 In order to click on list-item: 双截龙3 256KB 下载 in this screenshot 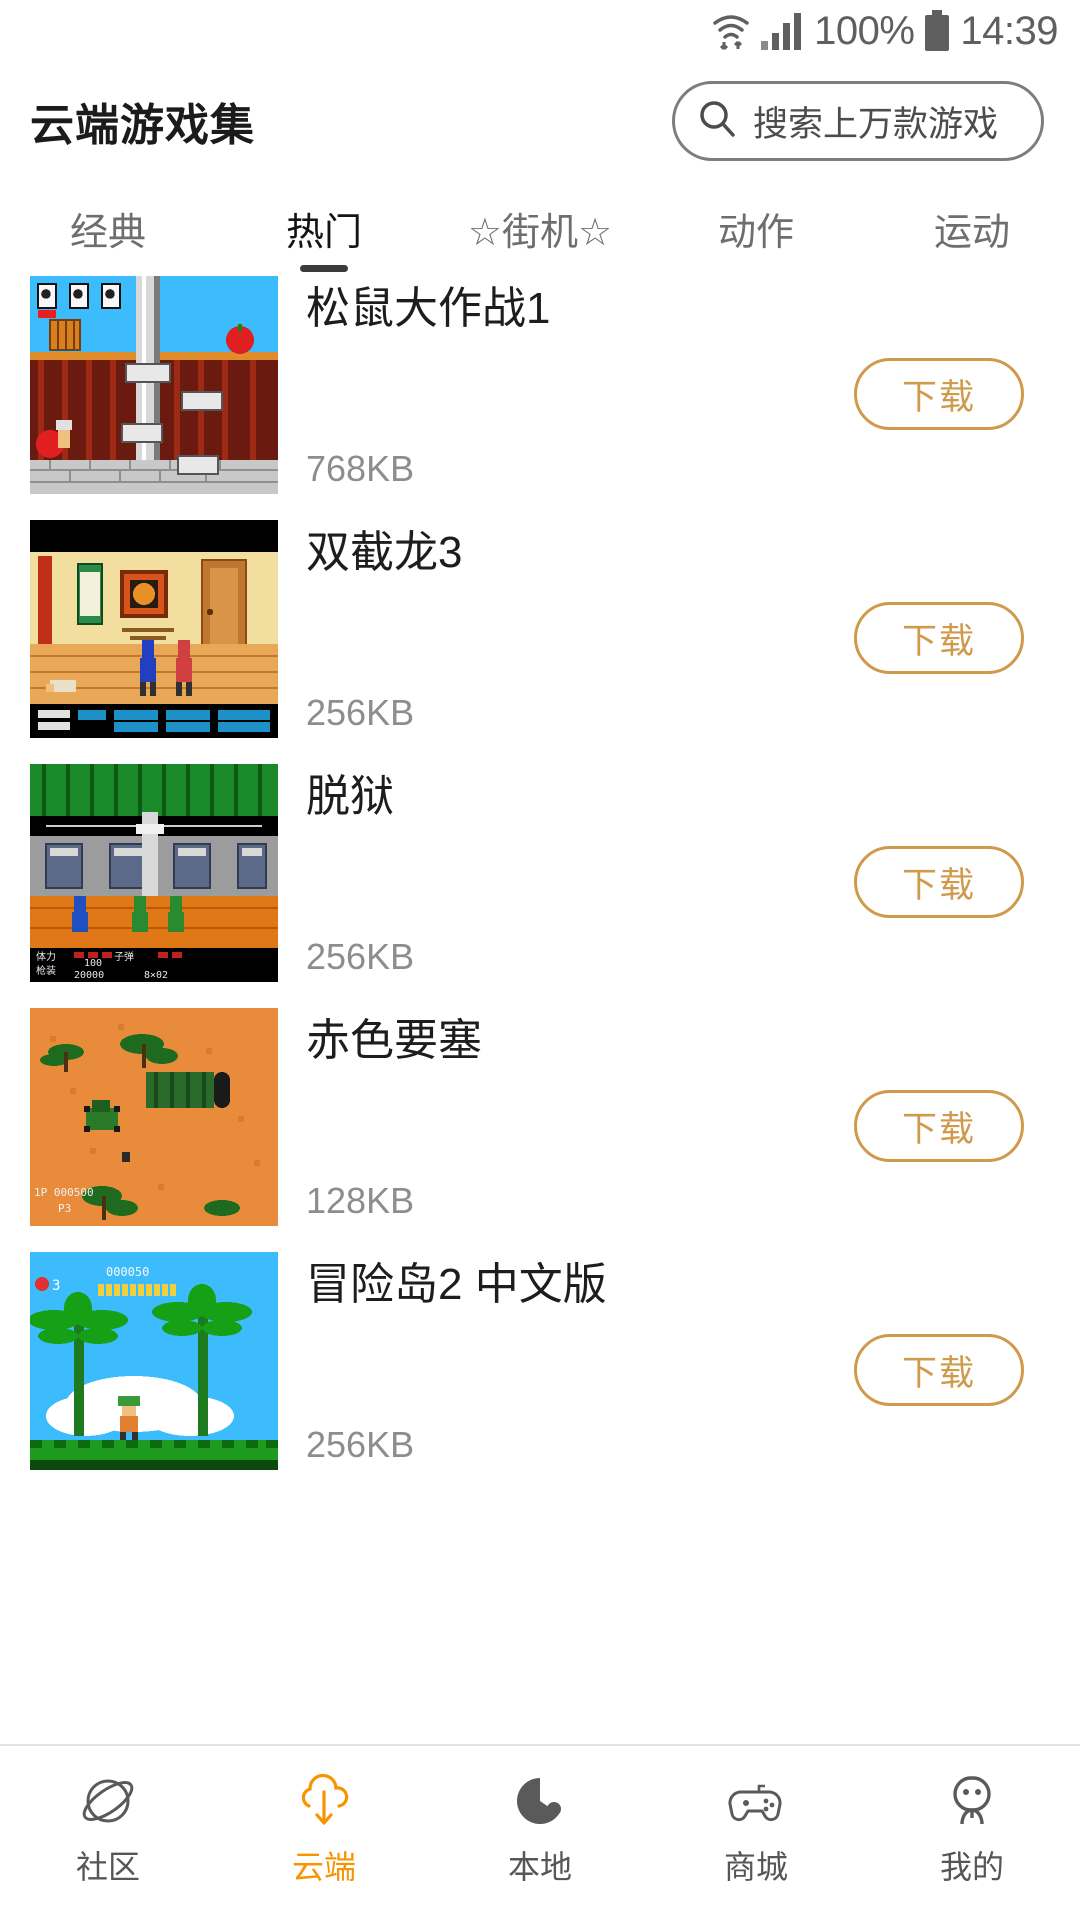, I will do `click(540, 642)`.